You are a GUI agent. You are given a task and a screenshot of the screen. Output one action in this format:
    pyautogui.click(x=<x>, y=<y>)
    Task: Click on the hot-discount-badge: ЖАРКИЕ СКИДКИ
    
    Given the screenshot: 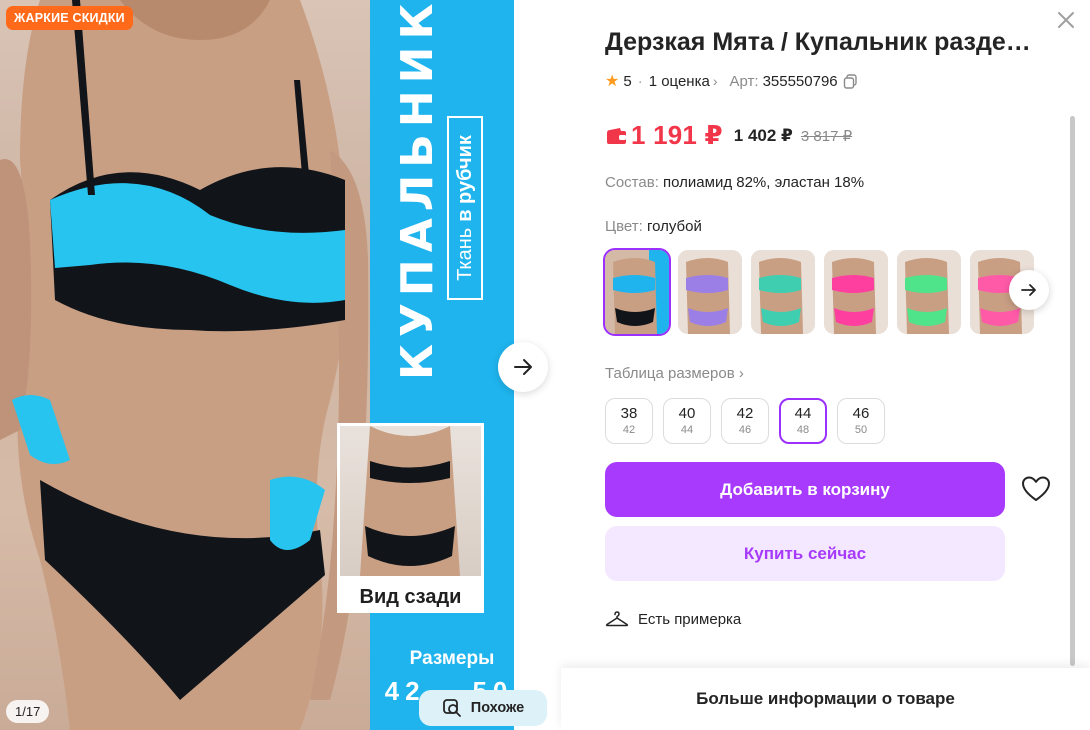 What is the action you would take?
    pyautogui.click(x=69, y=18)
    